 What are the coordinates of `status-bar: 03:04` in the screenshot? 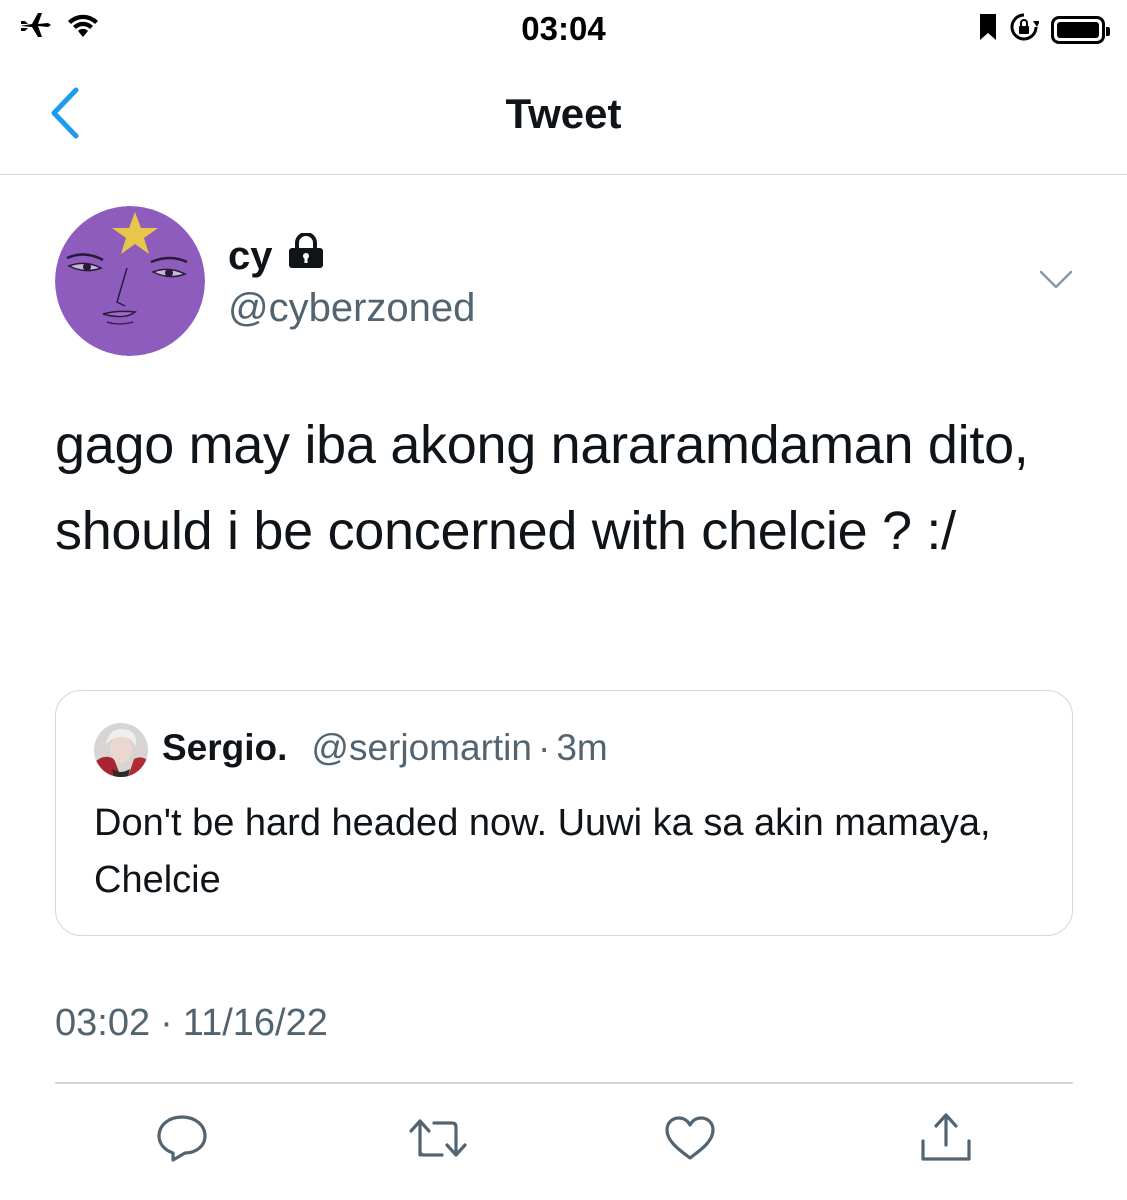 It's located at (563, 30).